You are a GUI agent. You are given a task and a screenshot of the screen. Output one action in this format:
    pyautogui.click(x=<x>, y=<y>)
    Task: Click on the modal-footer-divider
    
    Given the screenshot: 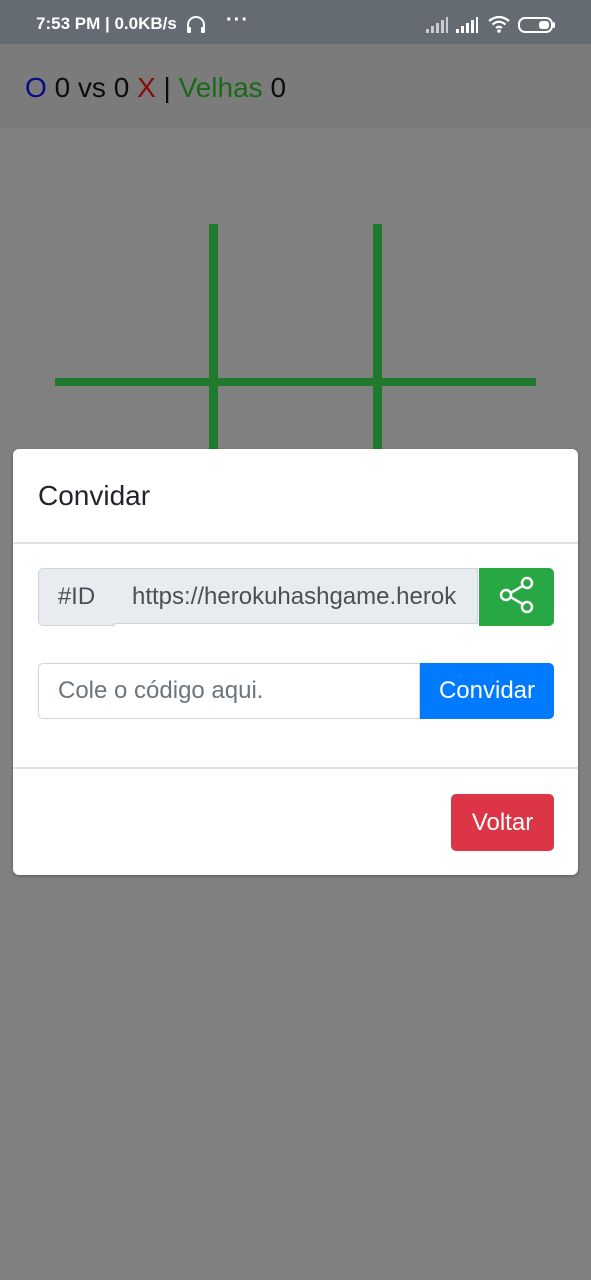 What is the action you would take?
    pyautogui.click(x=295, y=768)
    